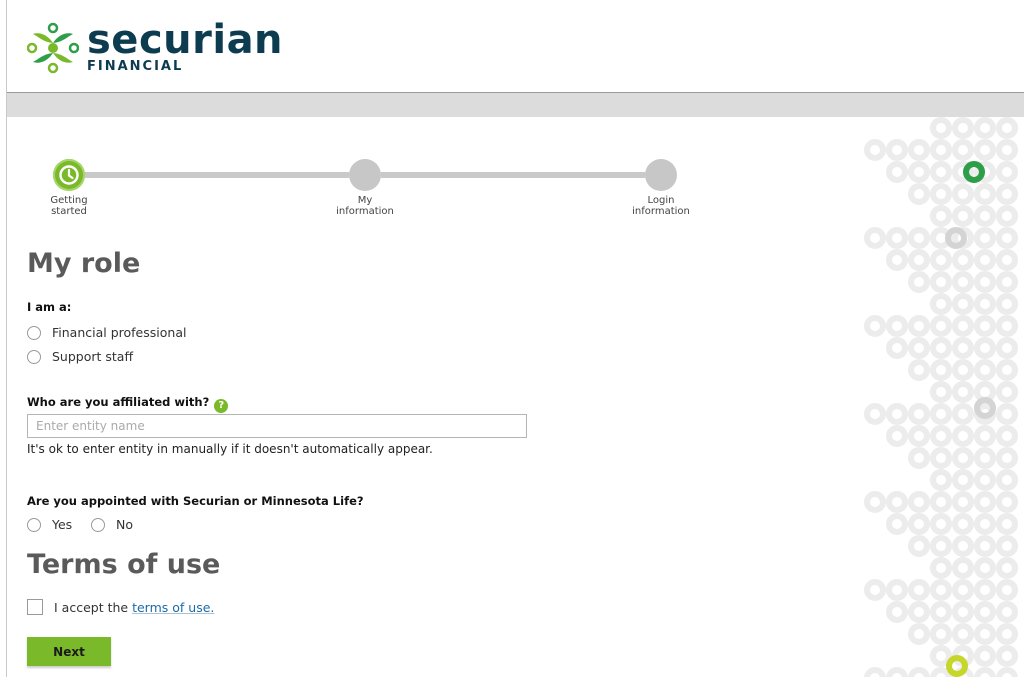 This screenshot has height=677, width=1024. I want to click on next-button: Next, so click(69, 651).